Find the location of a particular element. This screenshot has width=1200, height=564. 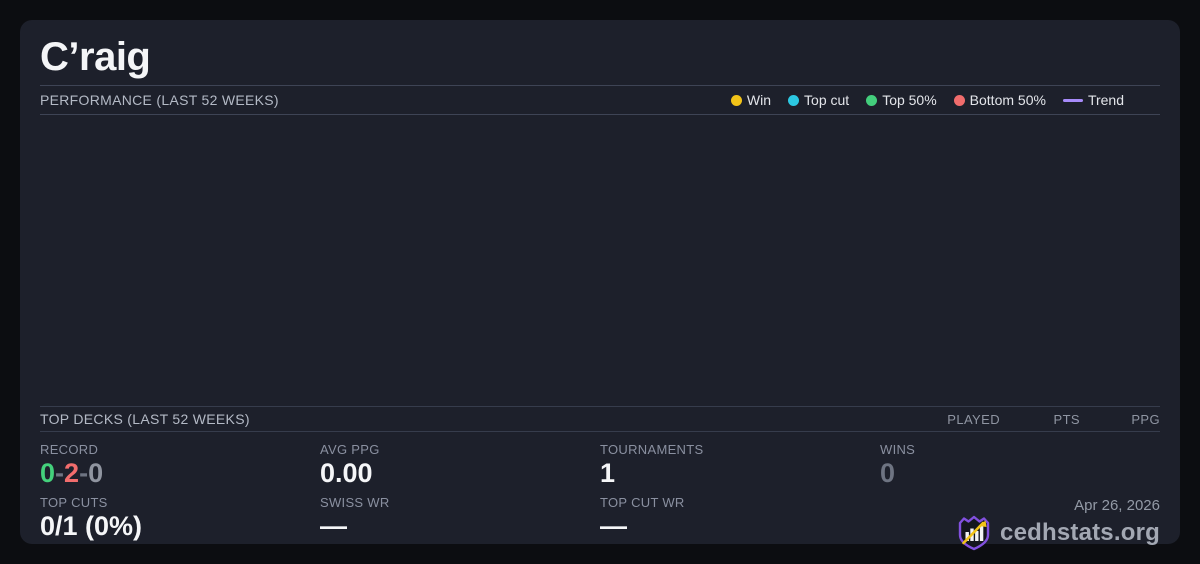

top-decks-column-headers: PLAYED PTS PPG is located at coordinates (1040, 419).